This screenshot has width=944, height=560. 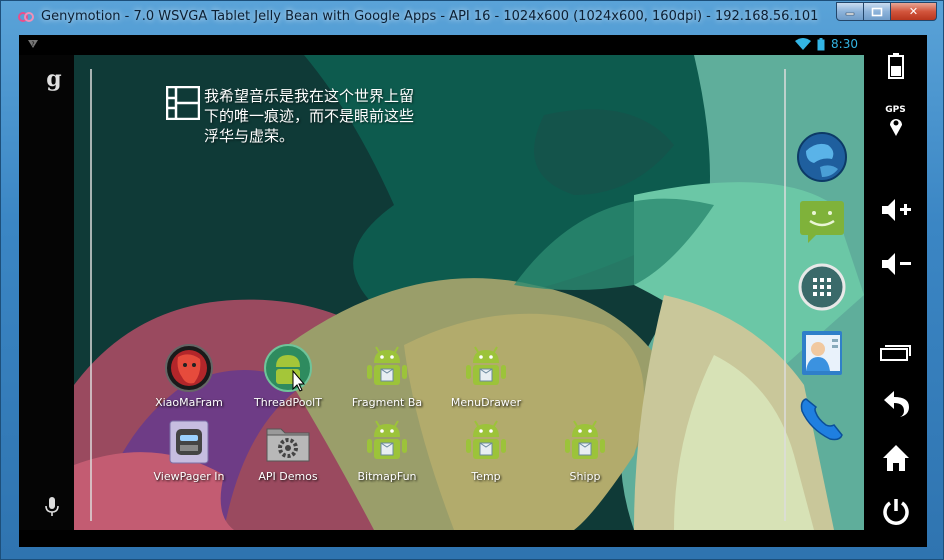 I want to click on minimize-button, so click(x=850, y=11).